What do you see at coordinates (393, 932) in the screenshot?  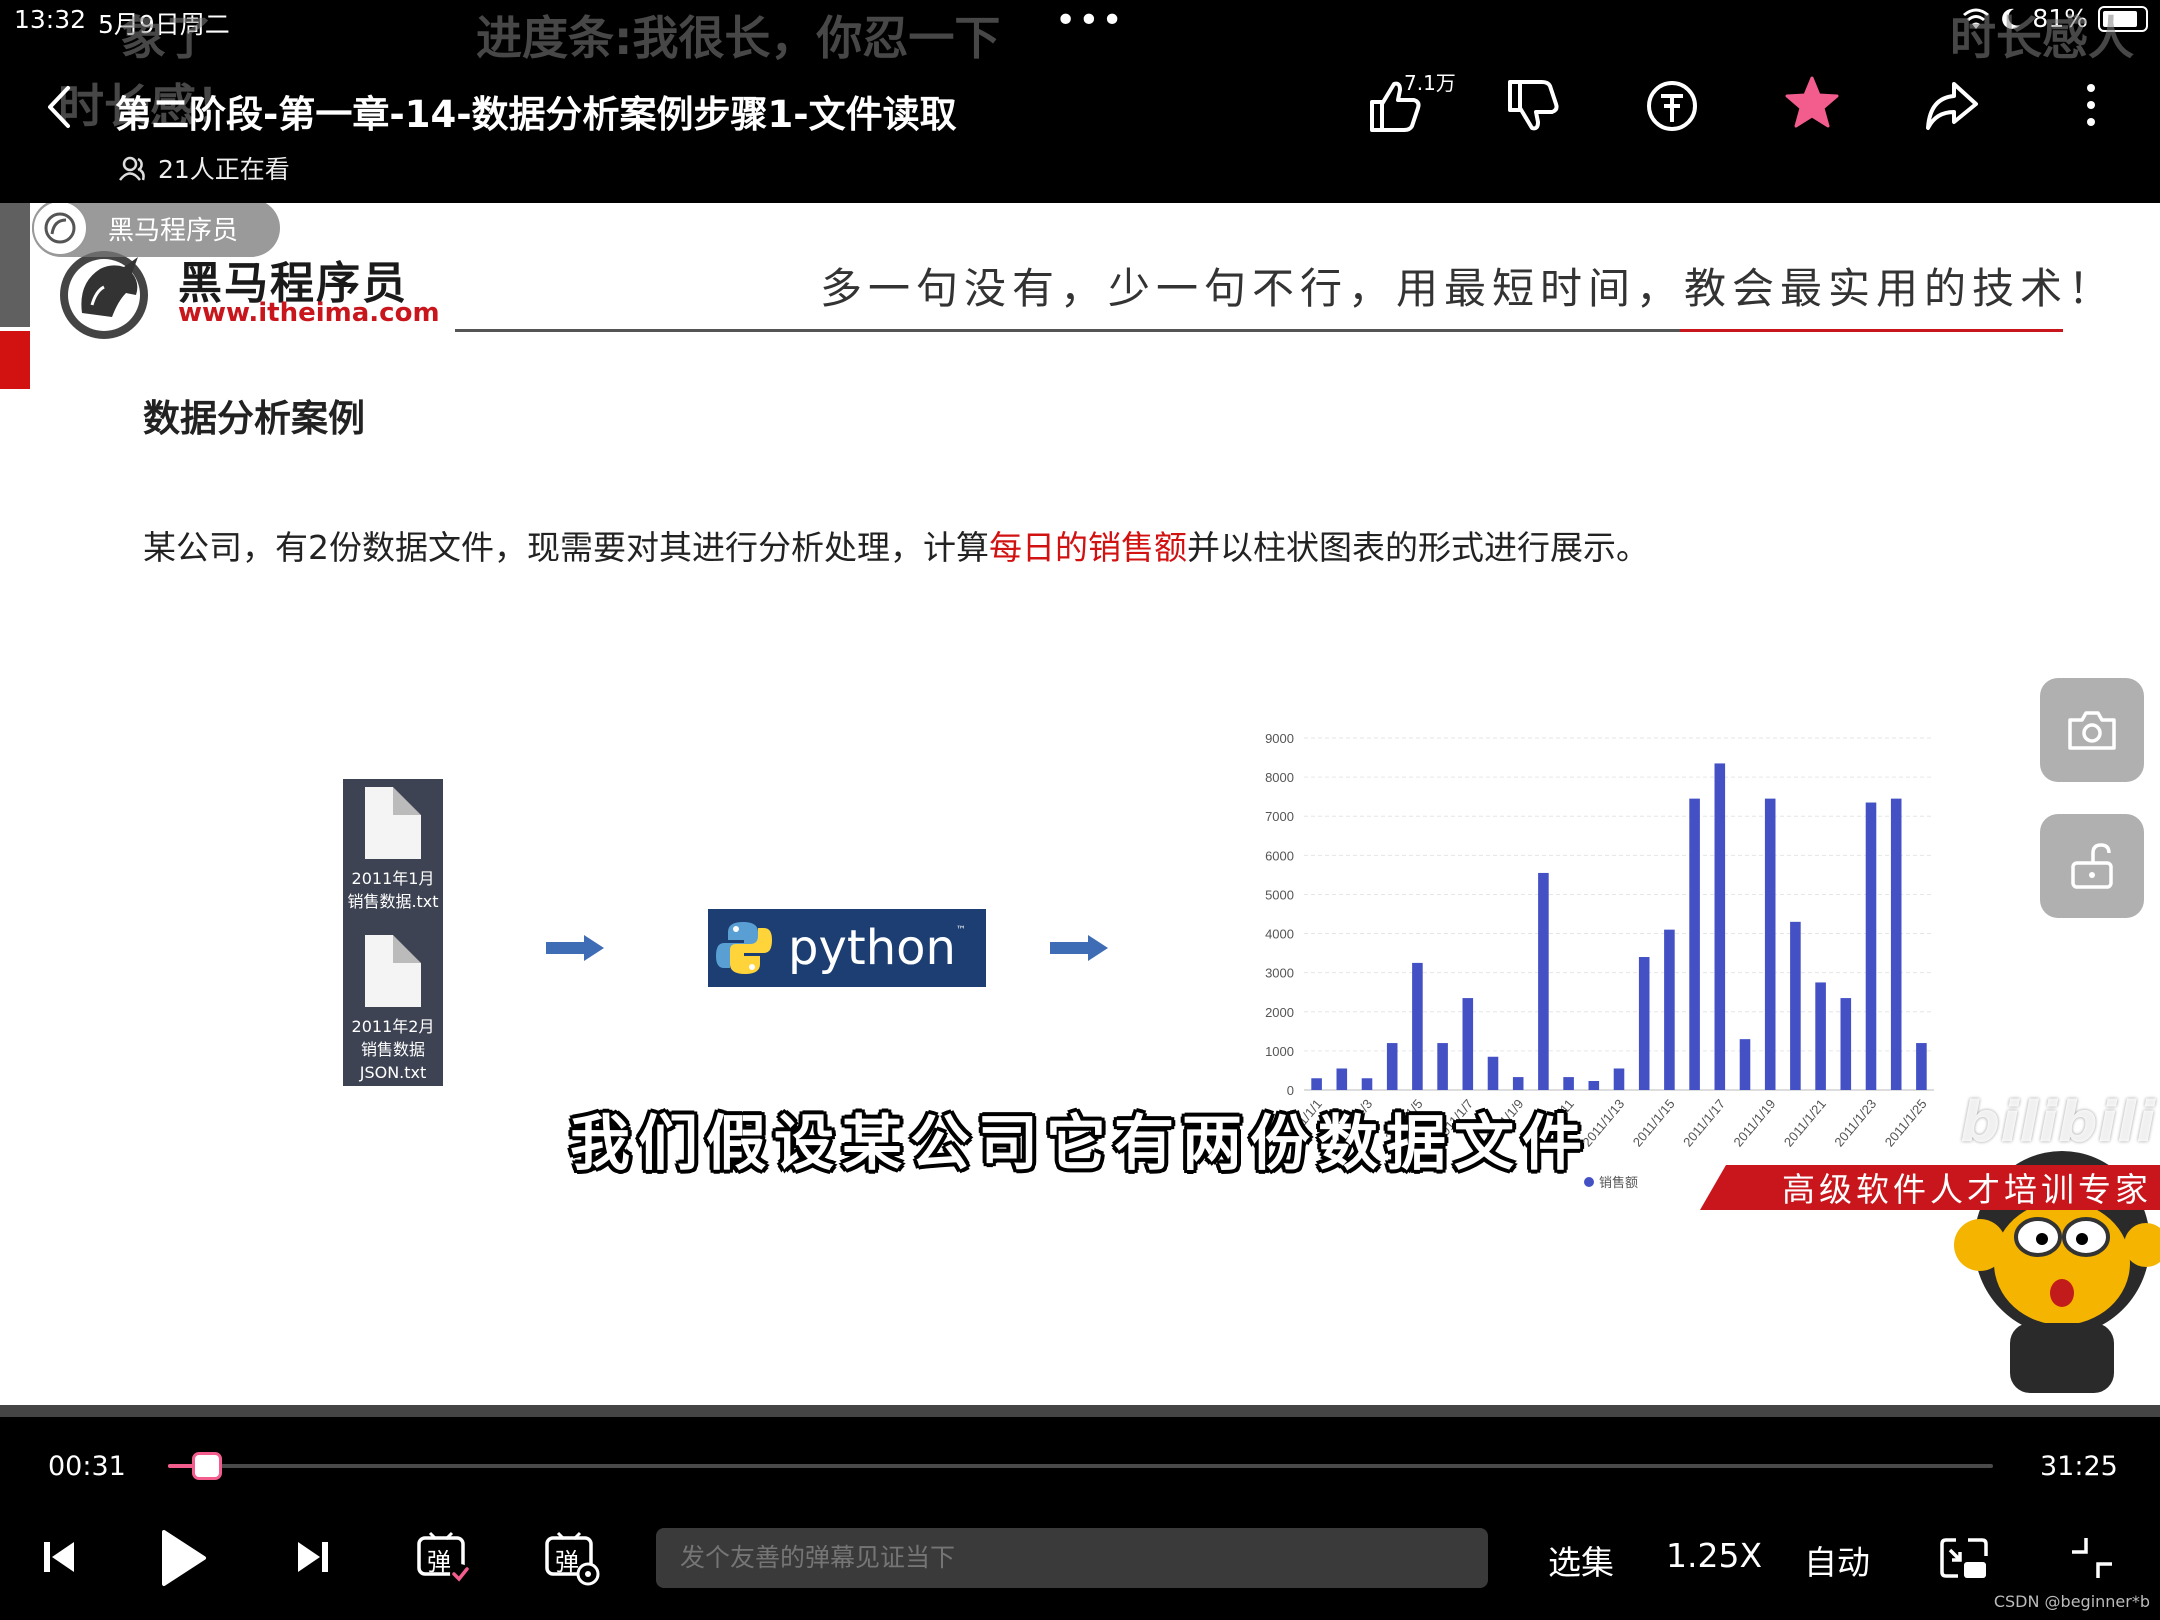 I see `data-files-panel: 2011年1月 销售数据.txt 2011年2月 销售数据 JSON.txt` at bounding box center [393, 932].